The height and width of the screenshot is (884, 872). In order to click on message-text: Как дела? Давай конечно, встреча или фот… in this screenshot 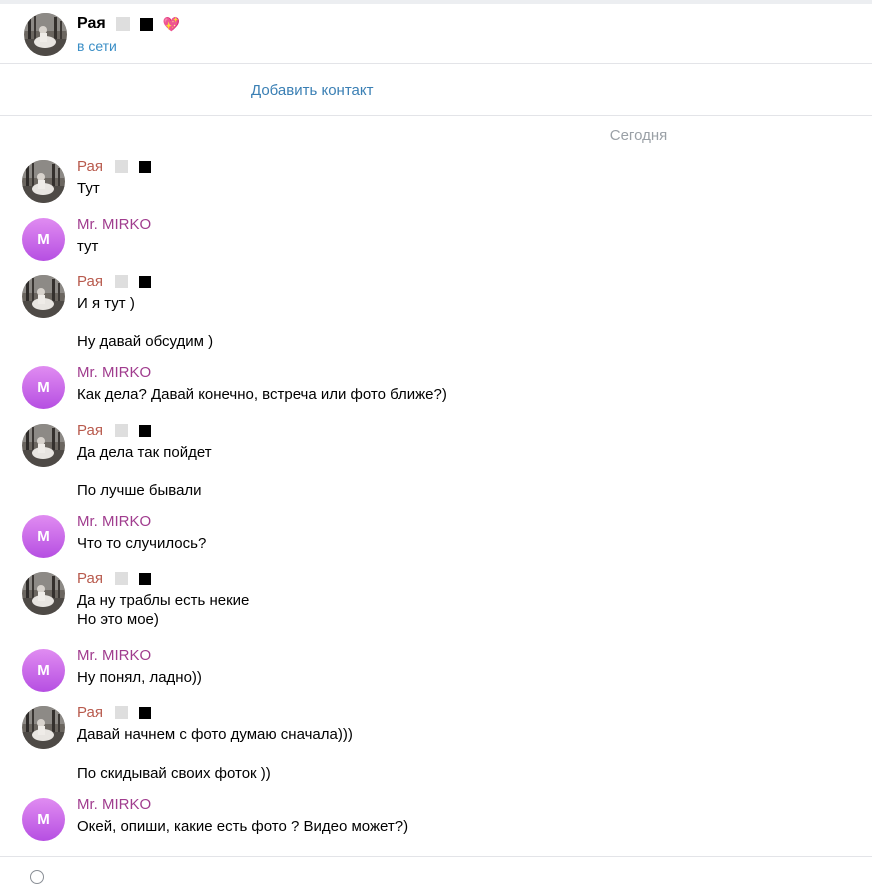, I will do `click(262, 394)`.